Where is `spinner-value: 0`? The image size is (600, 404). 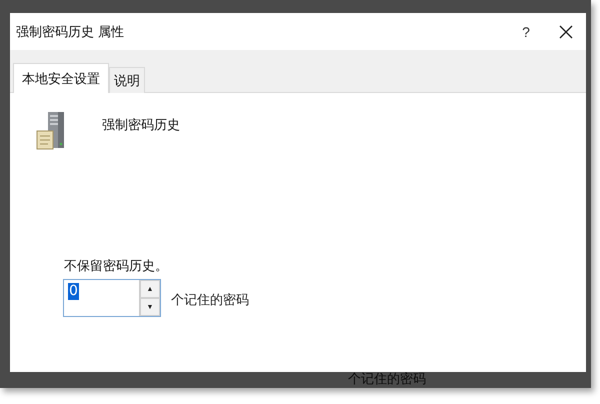 spinner-value: 0 is located at coordinates (73, 291).